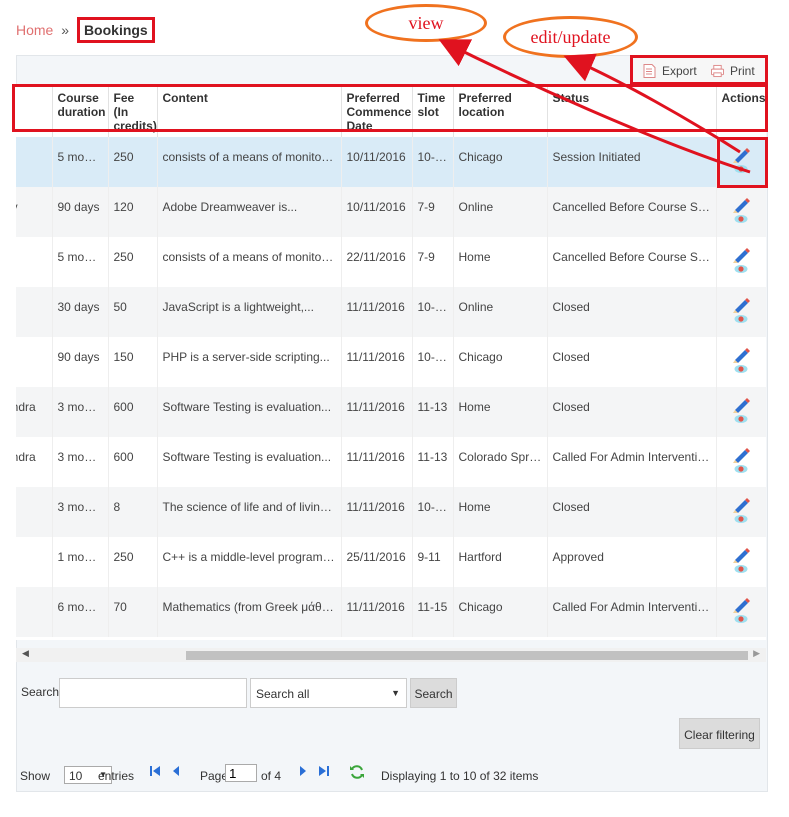 The height and width of the screenshot is (817, 789). I want to click on view-arrow, so click(594, 106).